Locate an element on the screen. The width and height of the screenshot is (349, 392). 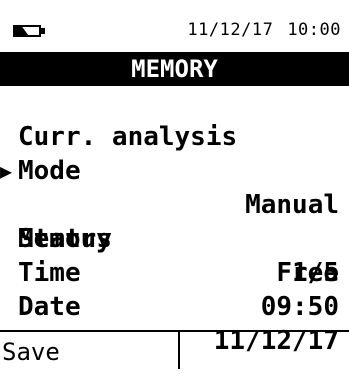
status-datetime: 11/12/17 10:00 is located at coordinates (264, 30).